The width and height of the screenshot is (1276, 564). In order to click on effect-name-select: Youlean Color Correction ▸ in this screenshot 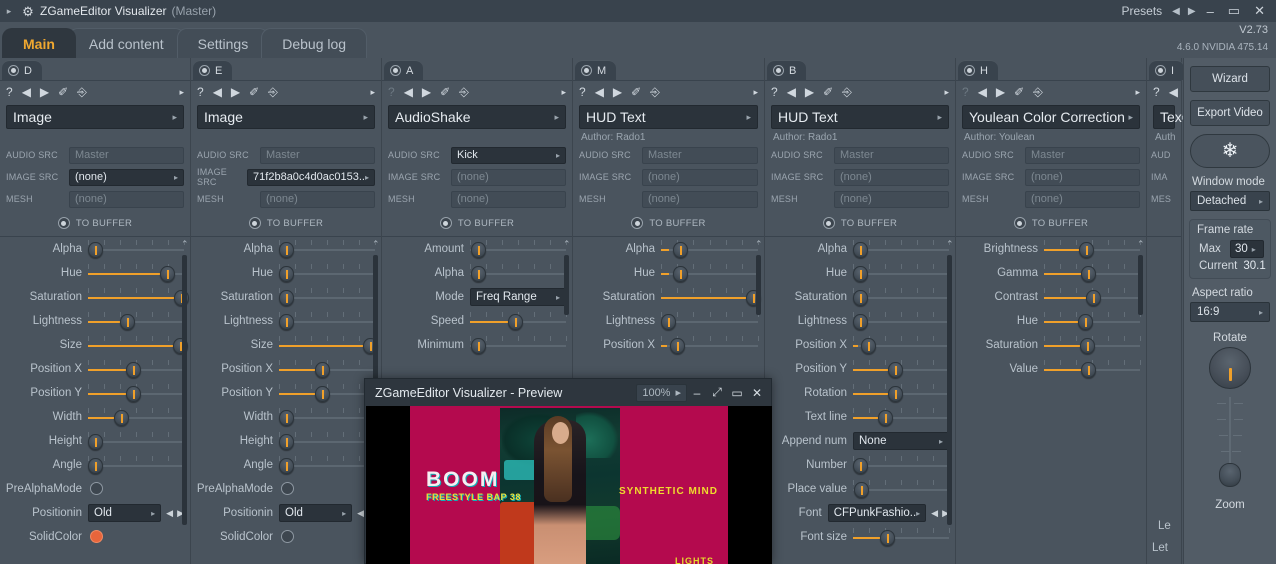, I will do `click(1051, 117)`.